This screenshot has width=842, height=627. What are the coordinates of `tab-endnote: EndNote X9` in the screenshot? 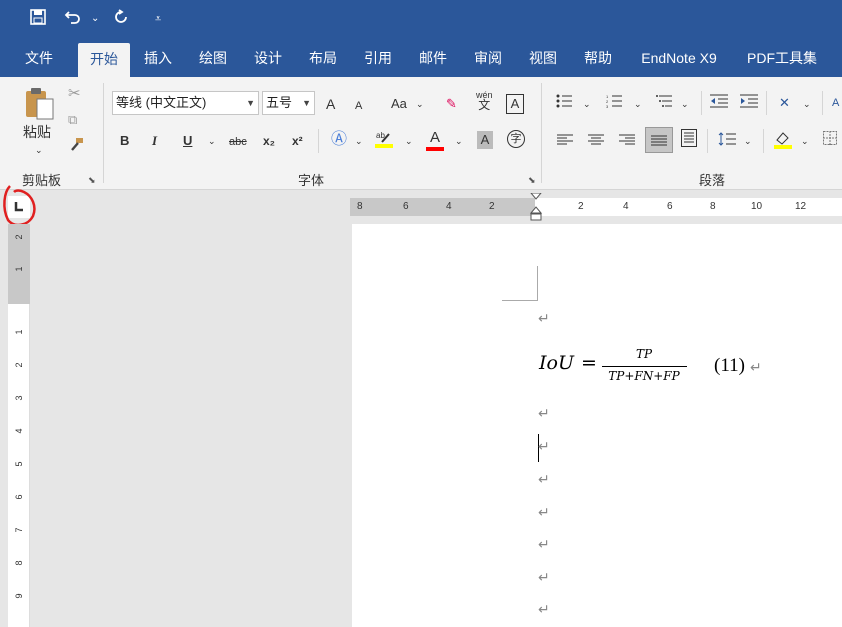 It's located at (679, 58).